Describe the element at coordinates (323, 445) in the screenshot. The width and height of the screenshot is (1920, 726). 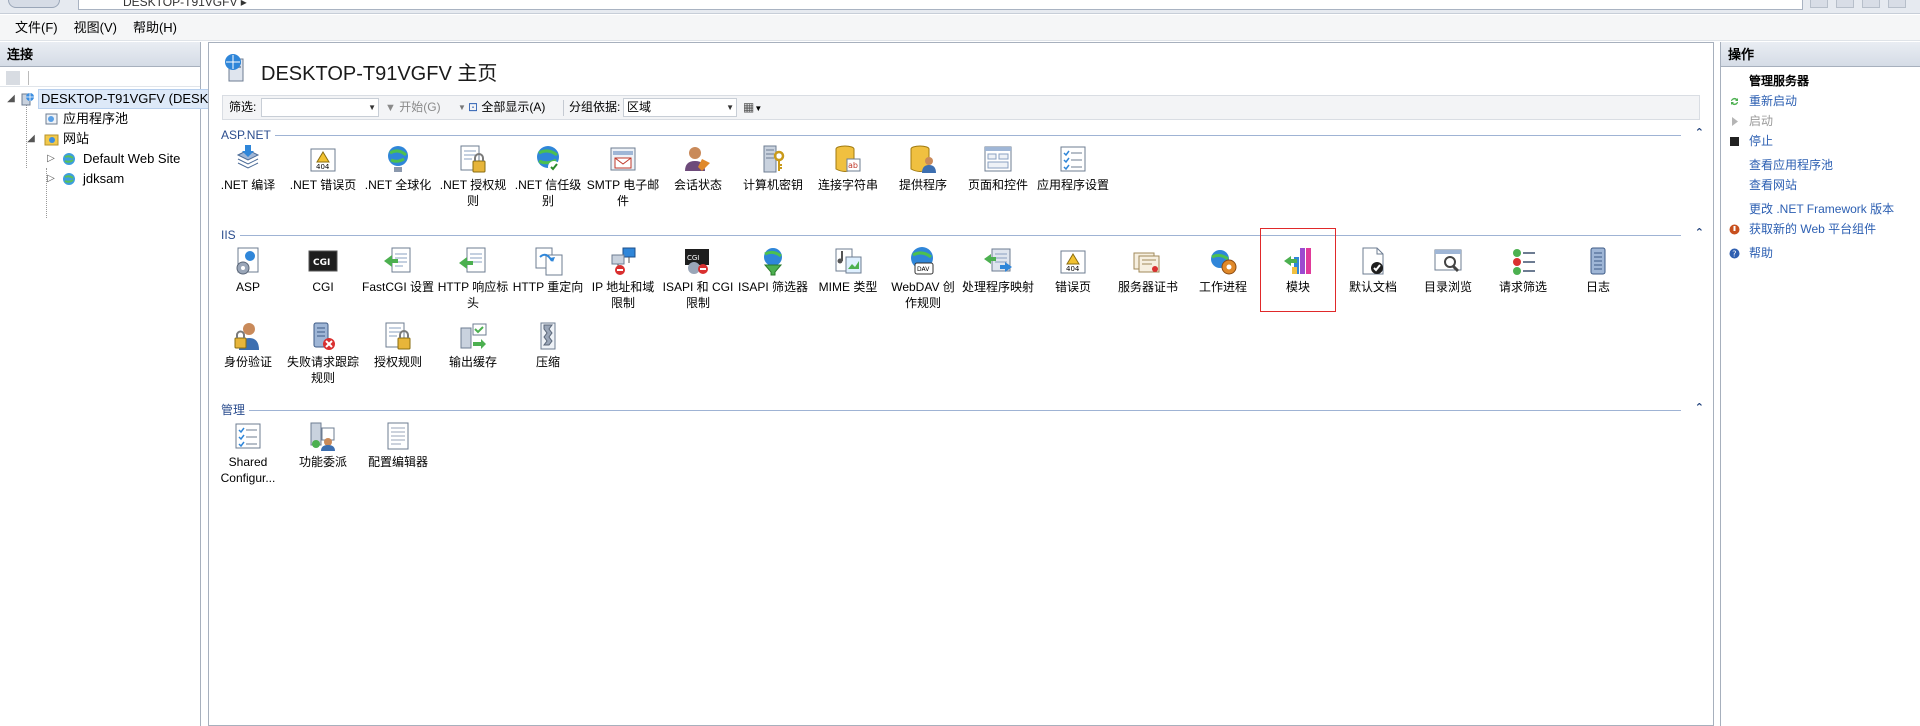
I see `feature-delegation: 功能委派` at that location.